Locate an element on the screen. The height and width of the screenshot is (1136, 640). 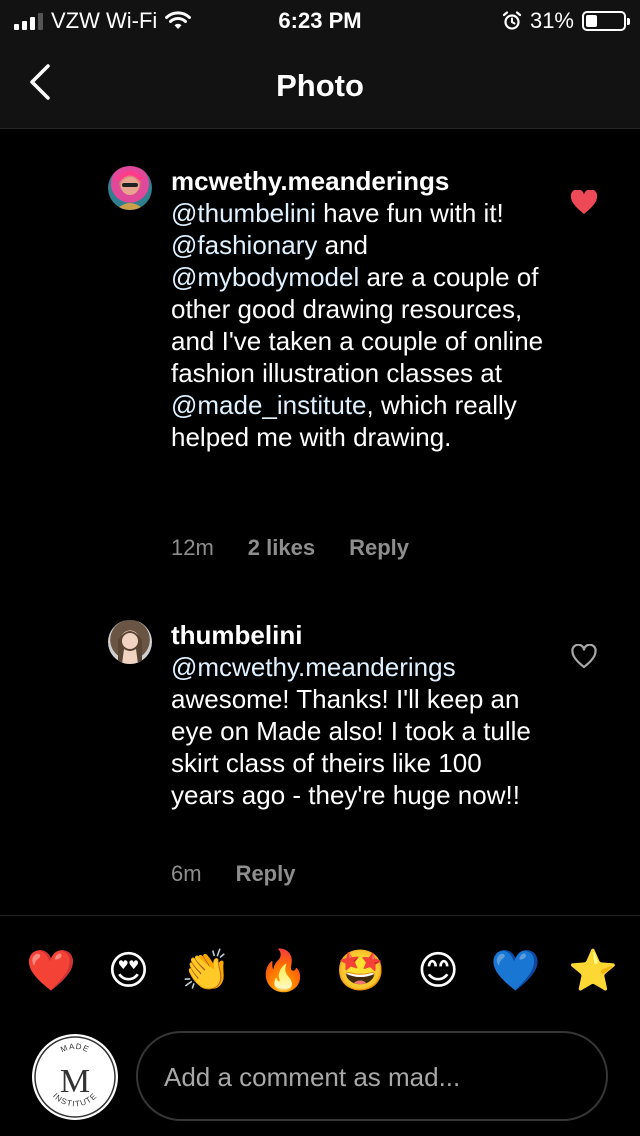
page-title: Photo is located at coordinates (320, 85).